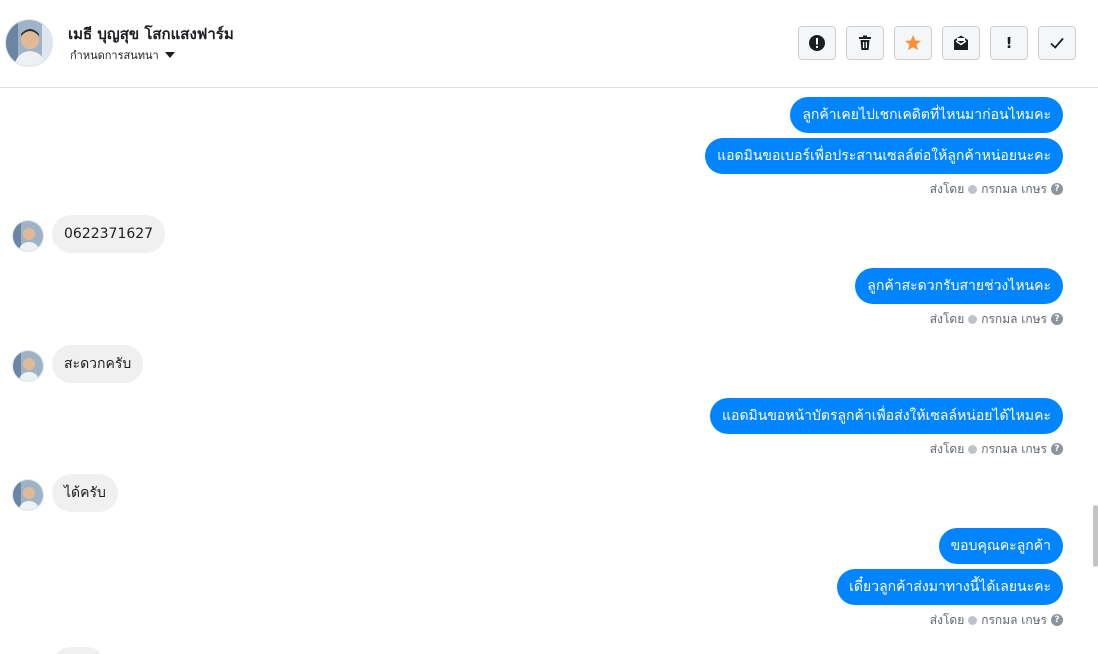 The width and height of the screenshot is (1098, 654). I want to click on outgoing-message: ลูกค้าสะดวกรับสายช่วงไหนคะ, so click(959, 286).